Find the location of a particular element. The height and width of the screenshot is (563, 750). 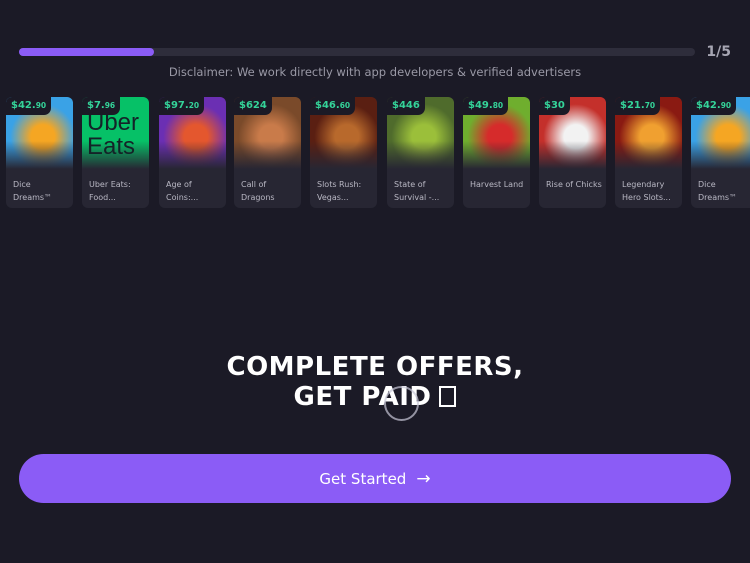

offer-price: $49.80 is located at coordinates (486, 106).